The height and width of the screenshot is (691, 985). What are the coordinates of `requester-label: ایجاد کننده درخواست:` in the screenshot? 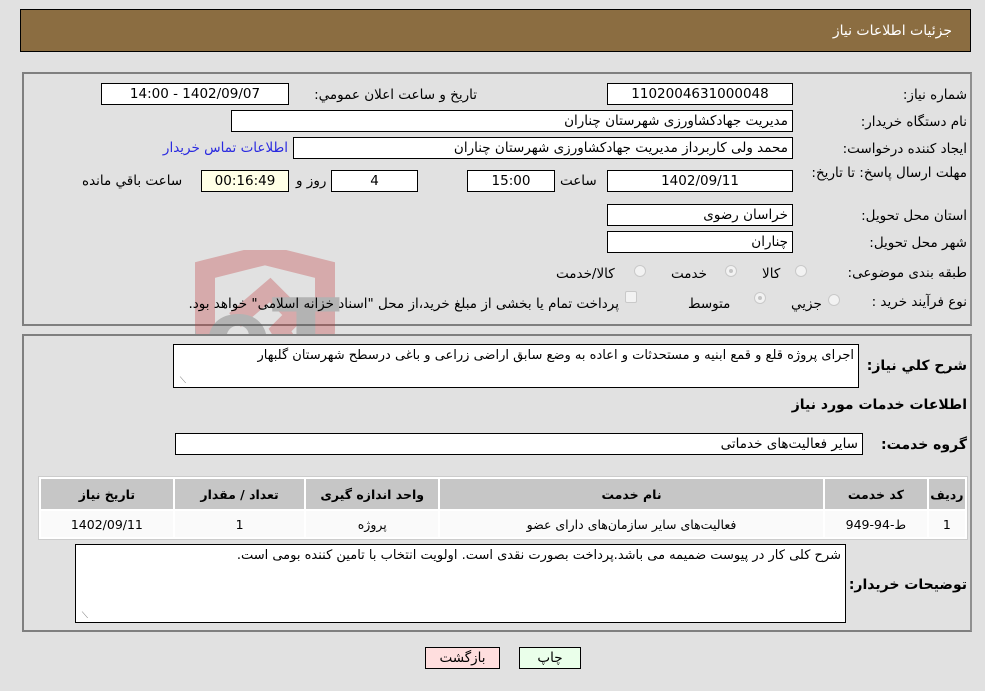 It's located at (904, 149).